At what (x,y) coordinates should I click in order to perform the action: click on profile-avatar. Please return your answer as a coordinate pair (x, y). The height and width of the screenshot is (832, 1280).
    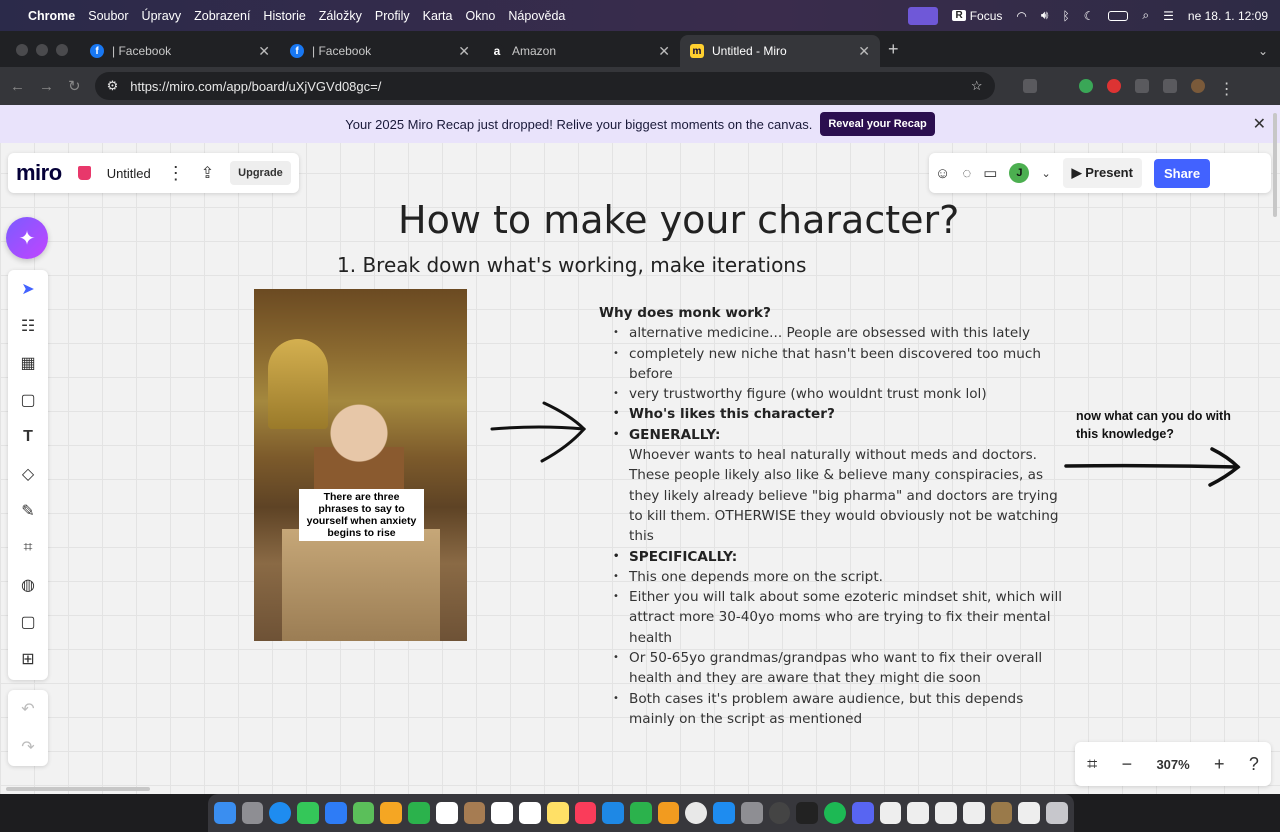
    Looking at the image, I should click on (1197, 86).